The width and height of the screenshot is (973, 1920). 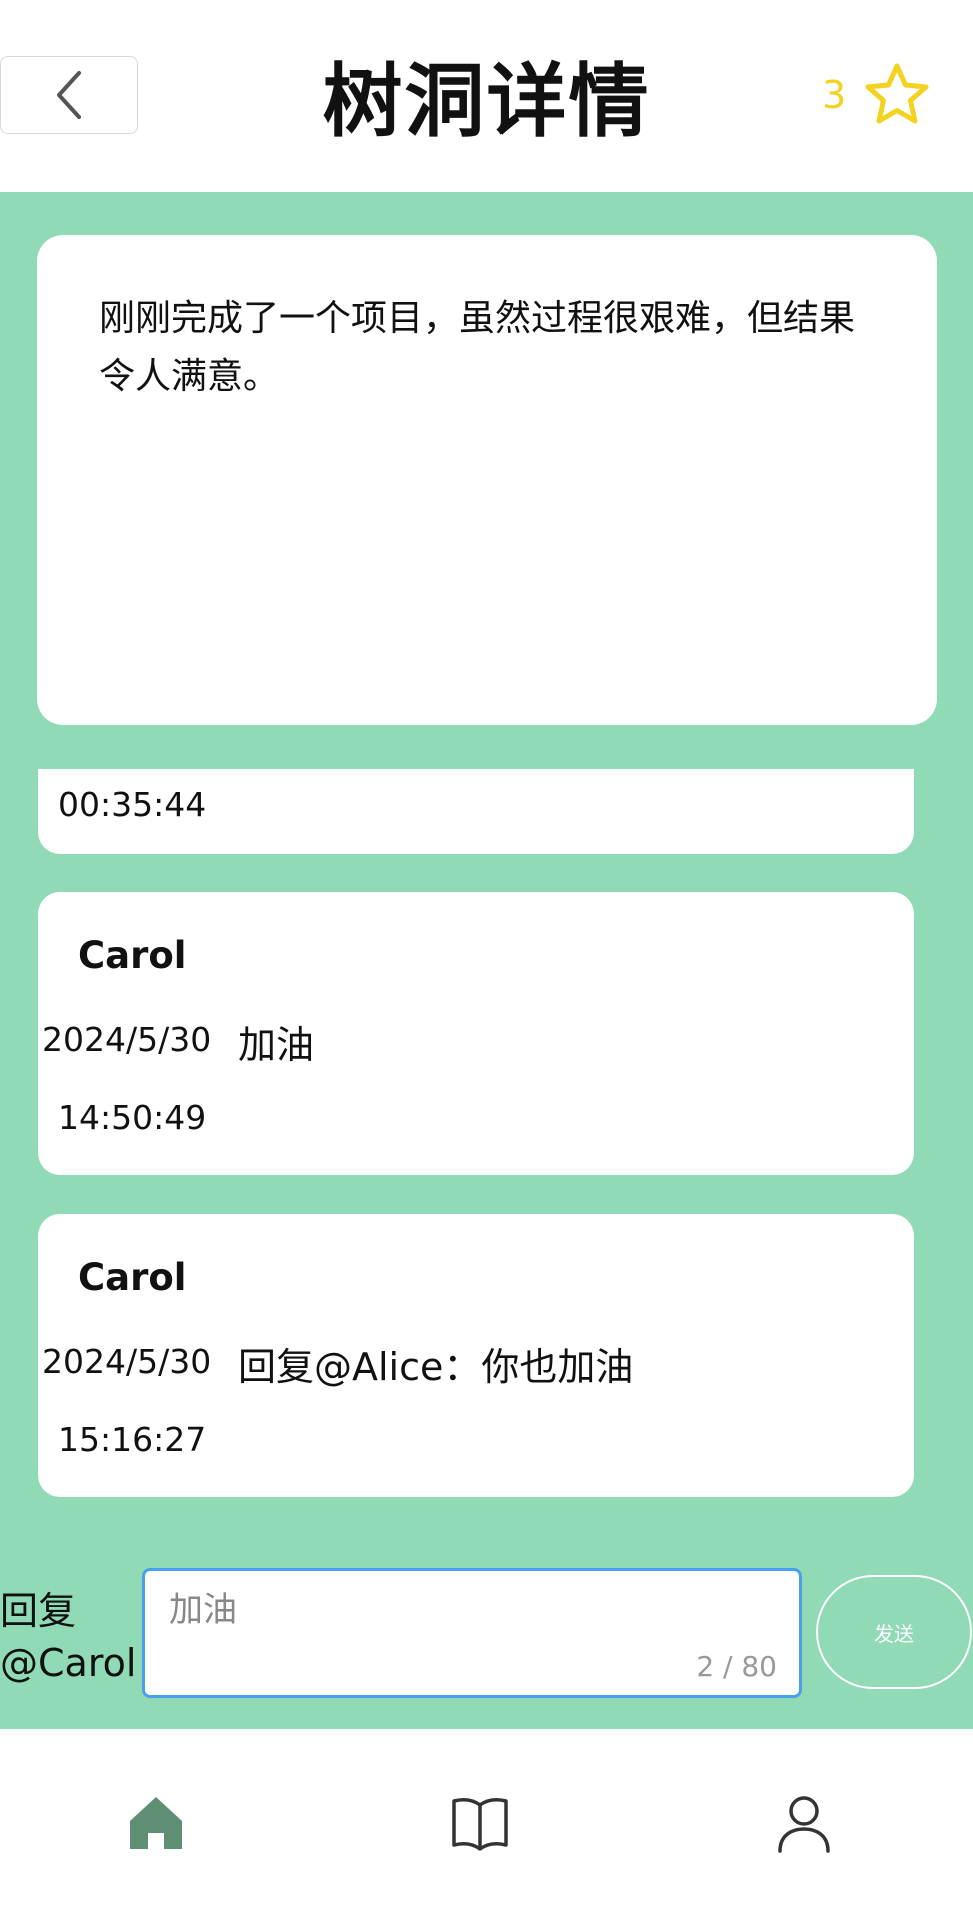 What do you see at coordinates (480, 1823) in the screenshot?
I see `book-open-icon` at bounding box center [480, 1823].